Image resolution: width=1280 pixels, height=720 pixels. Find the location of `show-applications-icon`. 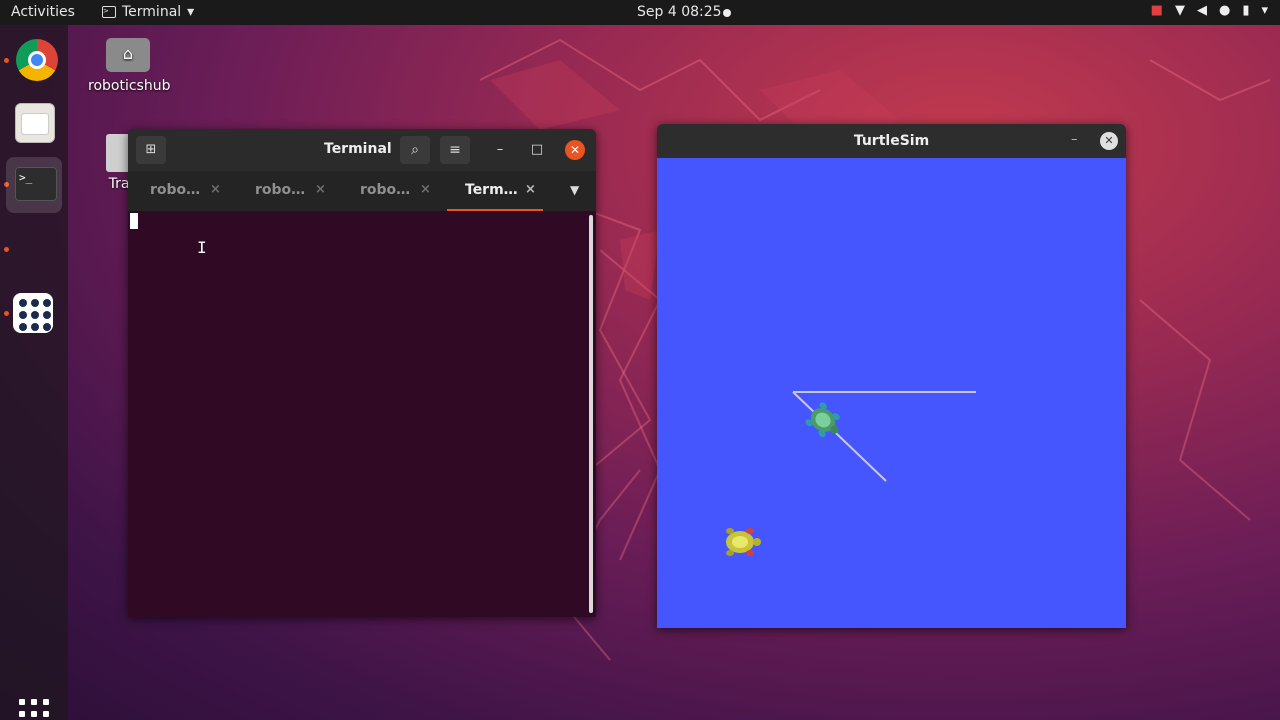

show-applications-icon is located at coordinates (34, 709).